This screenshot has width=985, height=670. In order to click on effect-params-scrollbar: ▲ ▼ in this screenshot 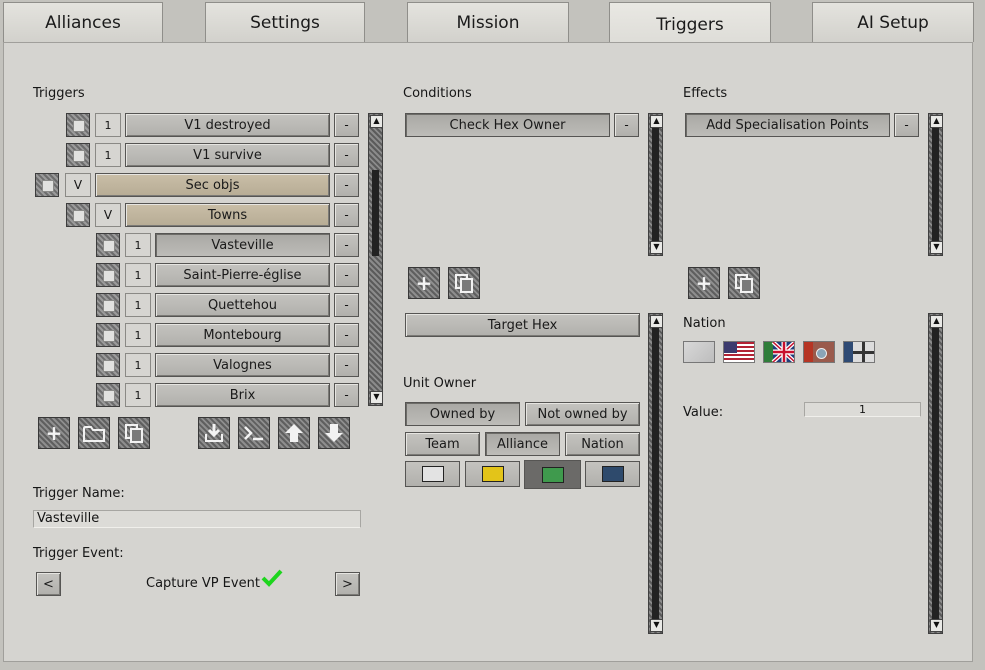, I will do `click(935, 473)`.